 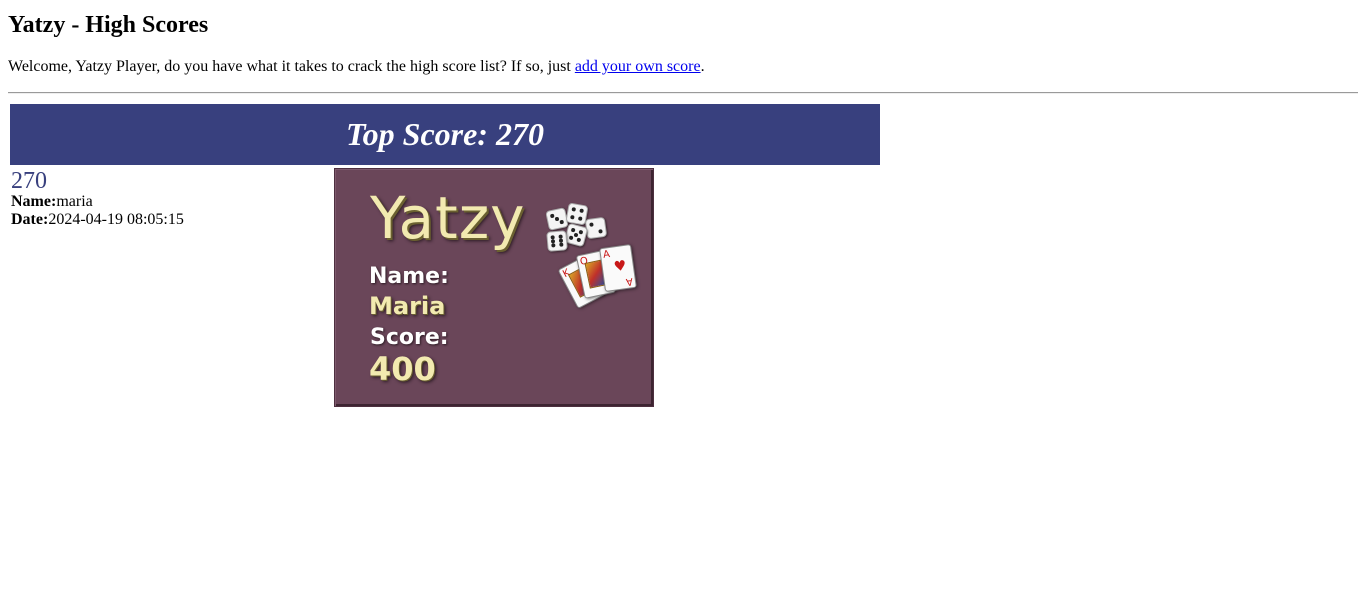 What do you see at coordinates (409, 276) in the screenshot?
I see `card-name-label: Name:` at bounding box center [409, 276].